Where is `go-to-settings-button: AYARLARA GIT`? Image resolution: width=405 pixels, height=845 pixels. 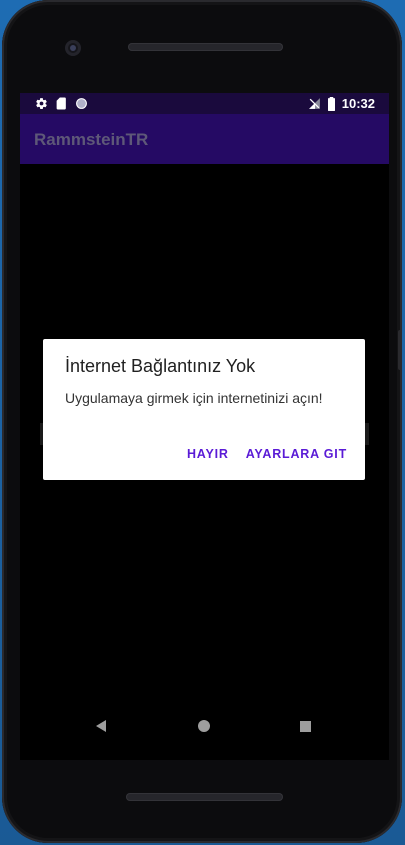
go-to-settings-button: AYARLARA GIT is located at coordinates (296, 454).